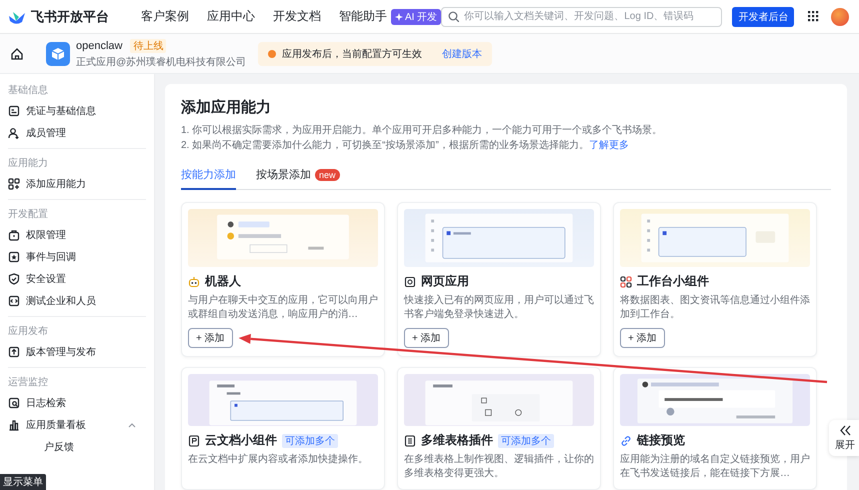  Describe the element at coordinates (499, 308) in the screenshot. I see `card-description: 快速接入已有的网页应用，用户可以通过飞书客户端免登录快速进入。` at that location.